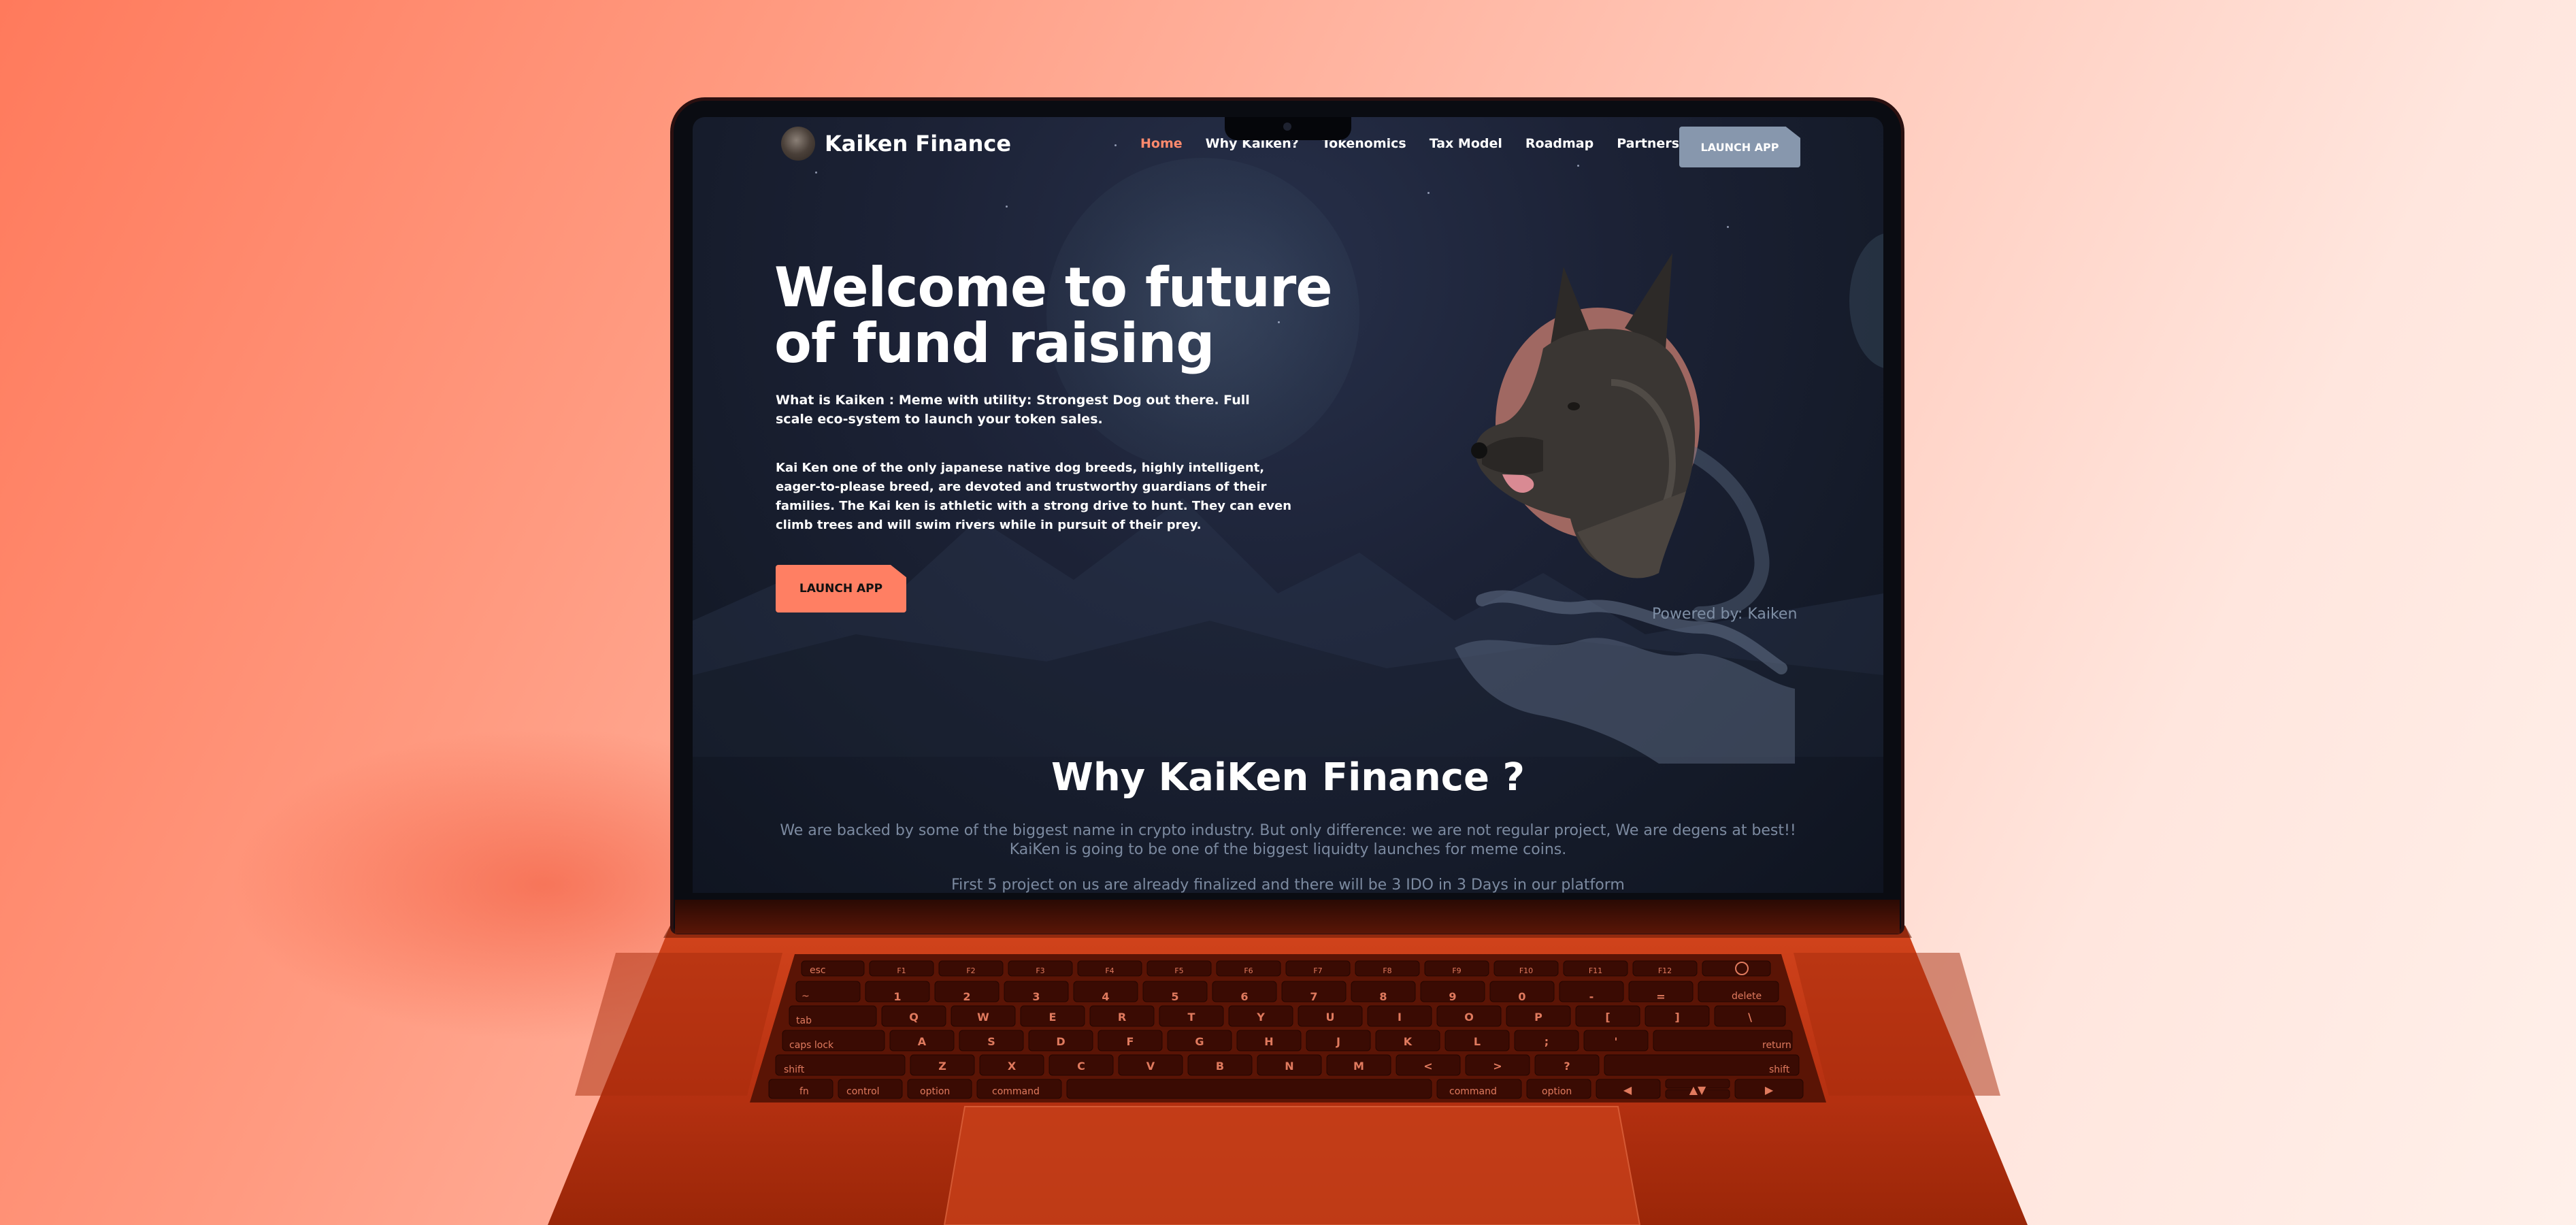  What do you see at coordinates (1054, 287) in the screenshot?
I see `hero-title-line1: Welcome to future` at bounding box center [1054, 287].